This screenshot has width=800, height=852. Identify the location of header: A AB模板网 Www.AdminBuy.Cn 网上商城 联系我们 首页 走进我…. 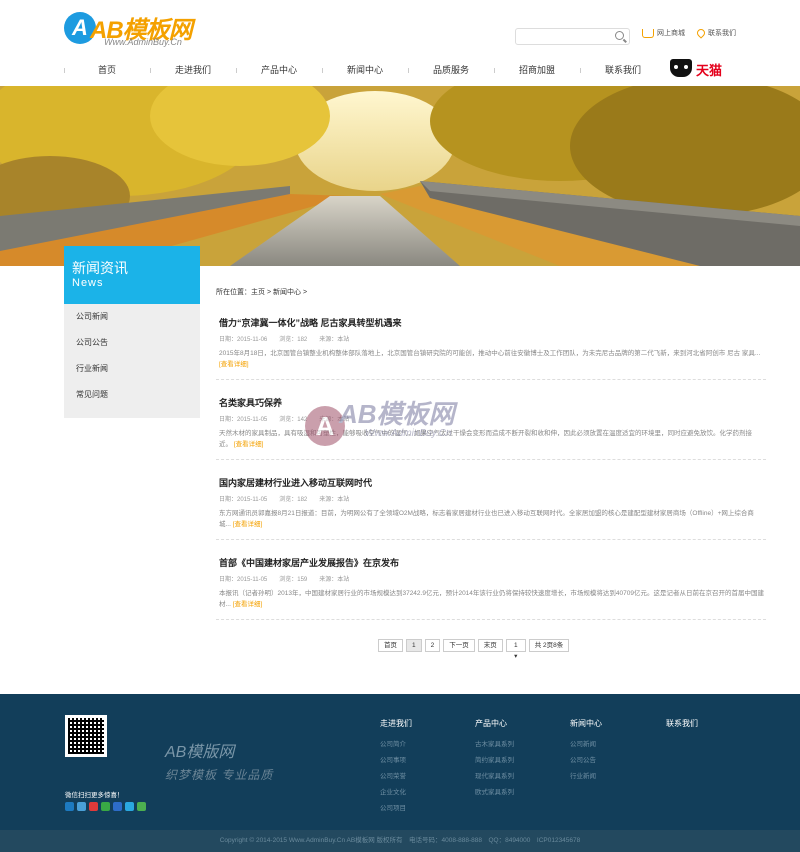
(400, 43).